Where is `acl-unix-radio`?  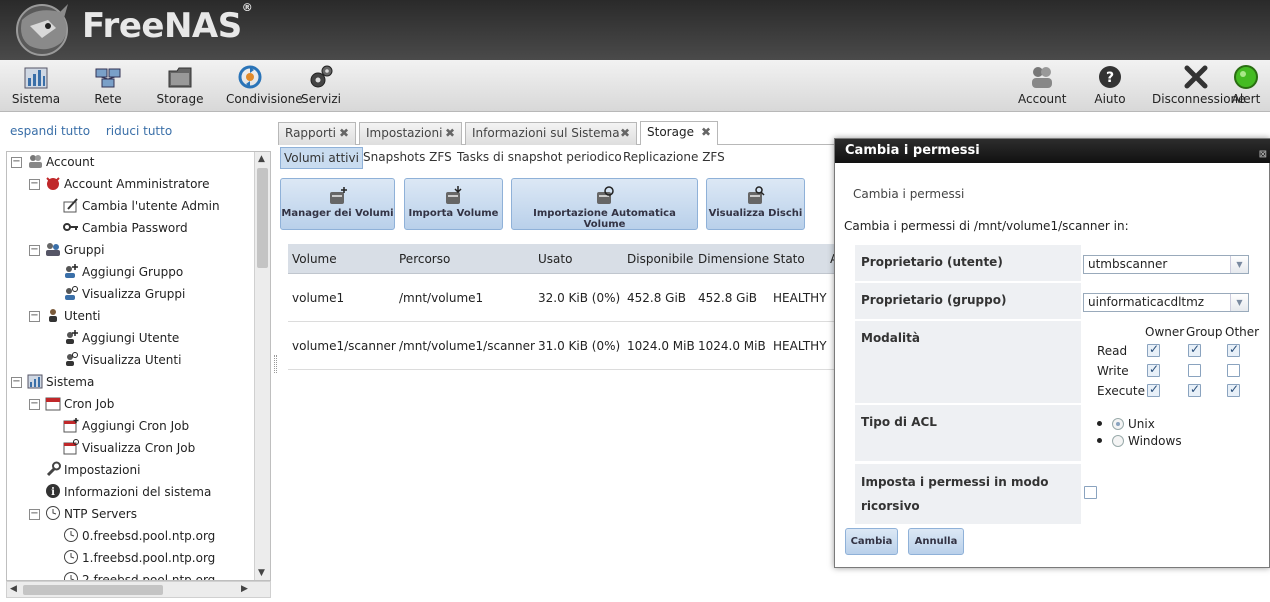 acl-unix-radio is located at coordinates (1118, 424).